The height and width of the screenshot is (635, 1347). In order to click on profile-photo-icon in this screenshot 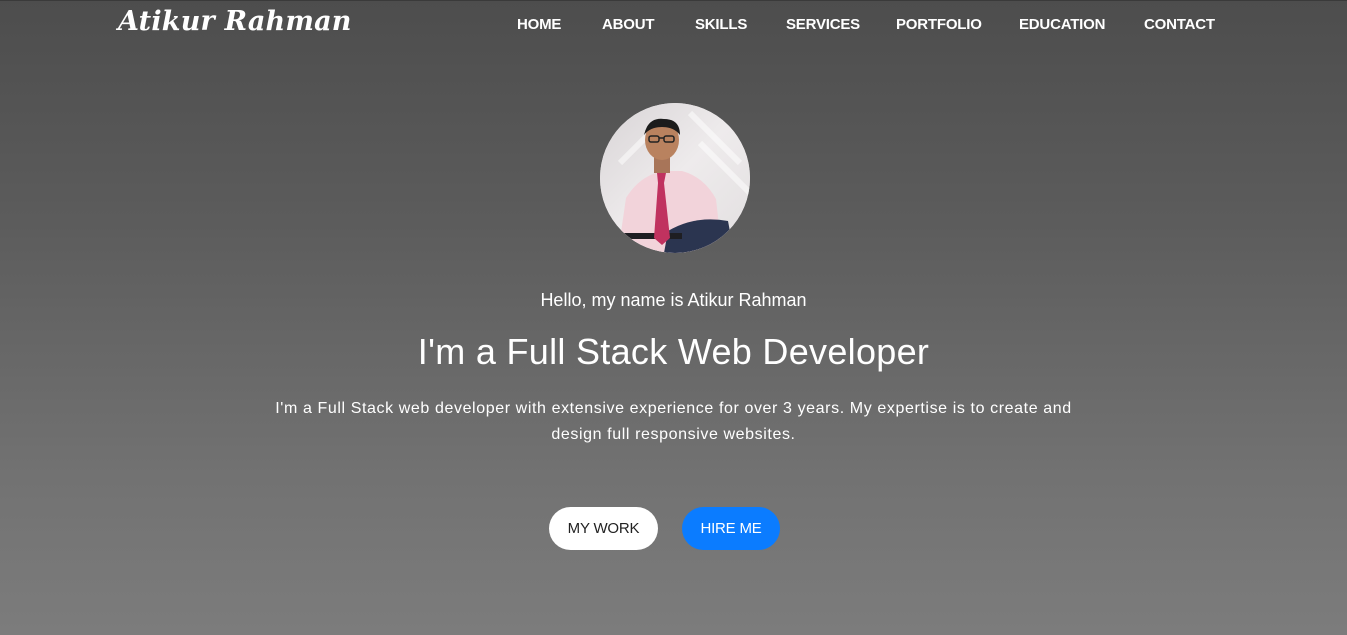, I will do `click(675, 178)`.